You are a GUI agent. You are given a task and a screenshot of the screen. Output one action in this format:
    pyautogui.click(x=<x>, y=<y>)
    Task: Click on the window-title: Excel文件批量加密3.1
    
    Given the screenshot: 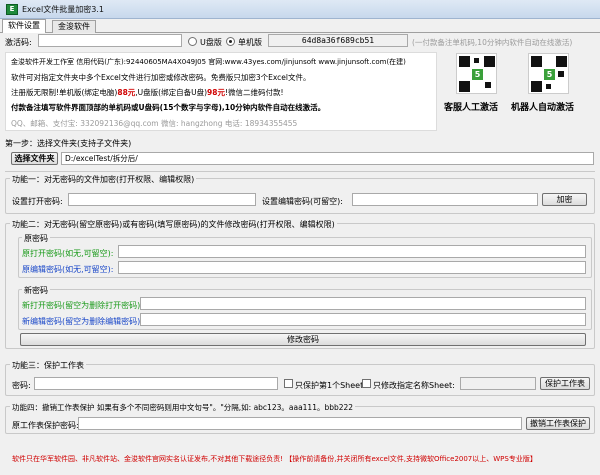 What is the action you would take?
    pyautogui.click(x=63, y=9)
    